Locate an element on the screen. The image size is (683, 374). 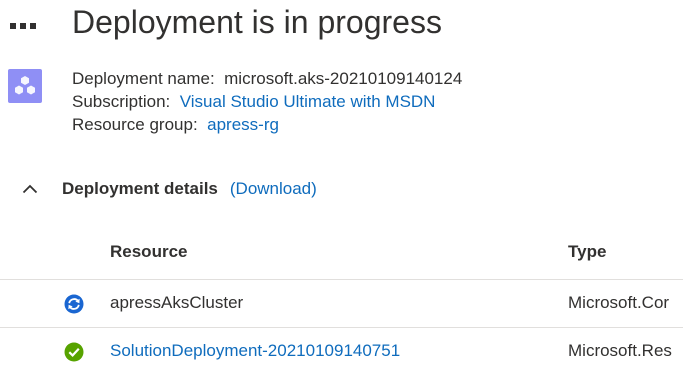
table-header: Resource Type is located at coordinates (341, 253).